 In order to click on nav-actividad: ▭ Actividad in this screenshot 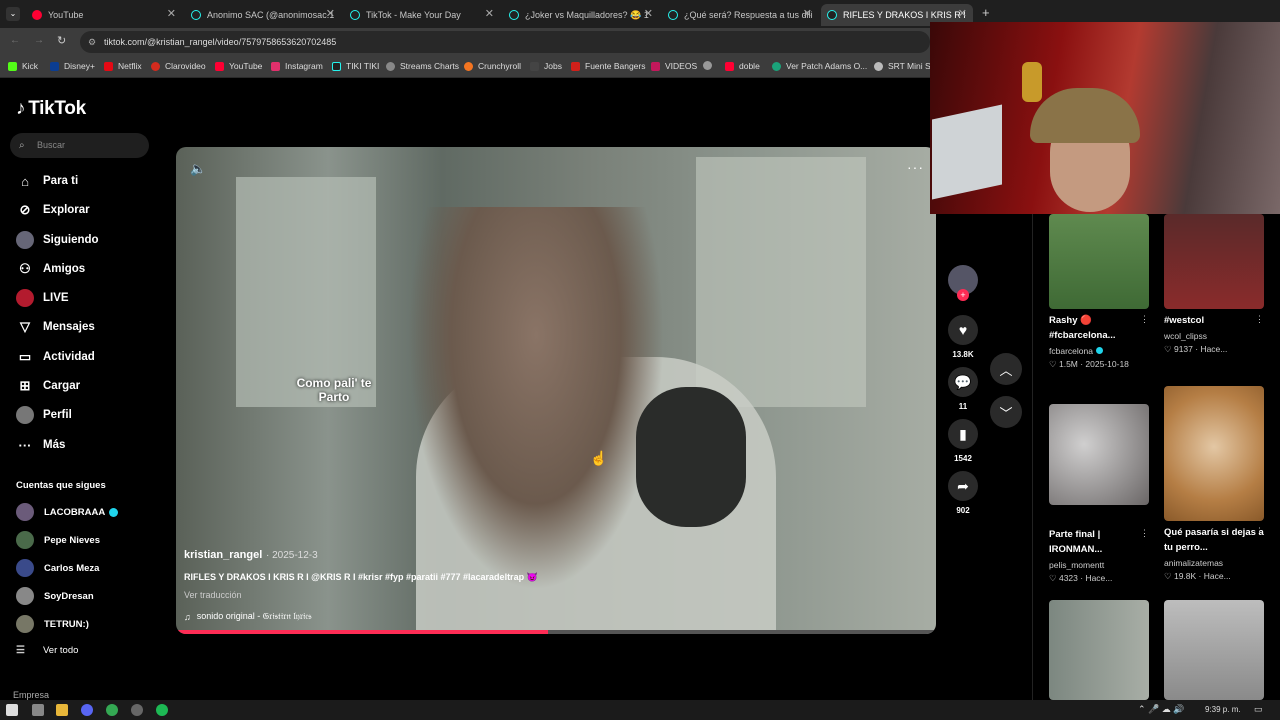, I will do `click(55, 357)`.